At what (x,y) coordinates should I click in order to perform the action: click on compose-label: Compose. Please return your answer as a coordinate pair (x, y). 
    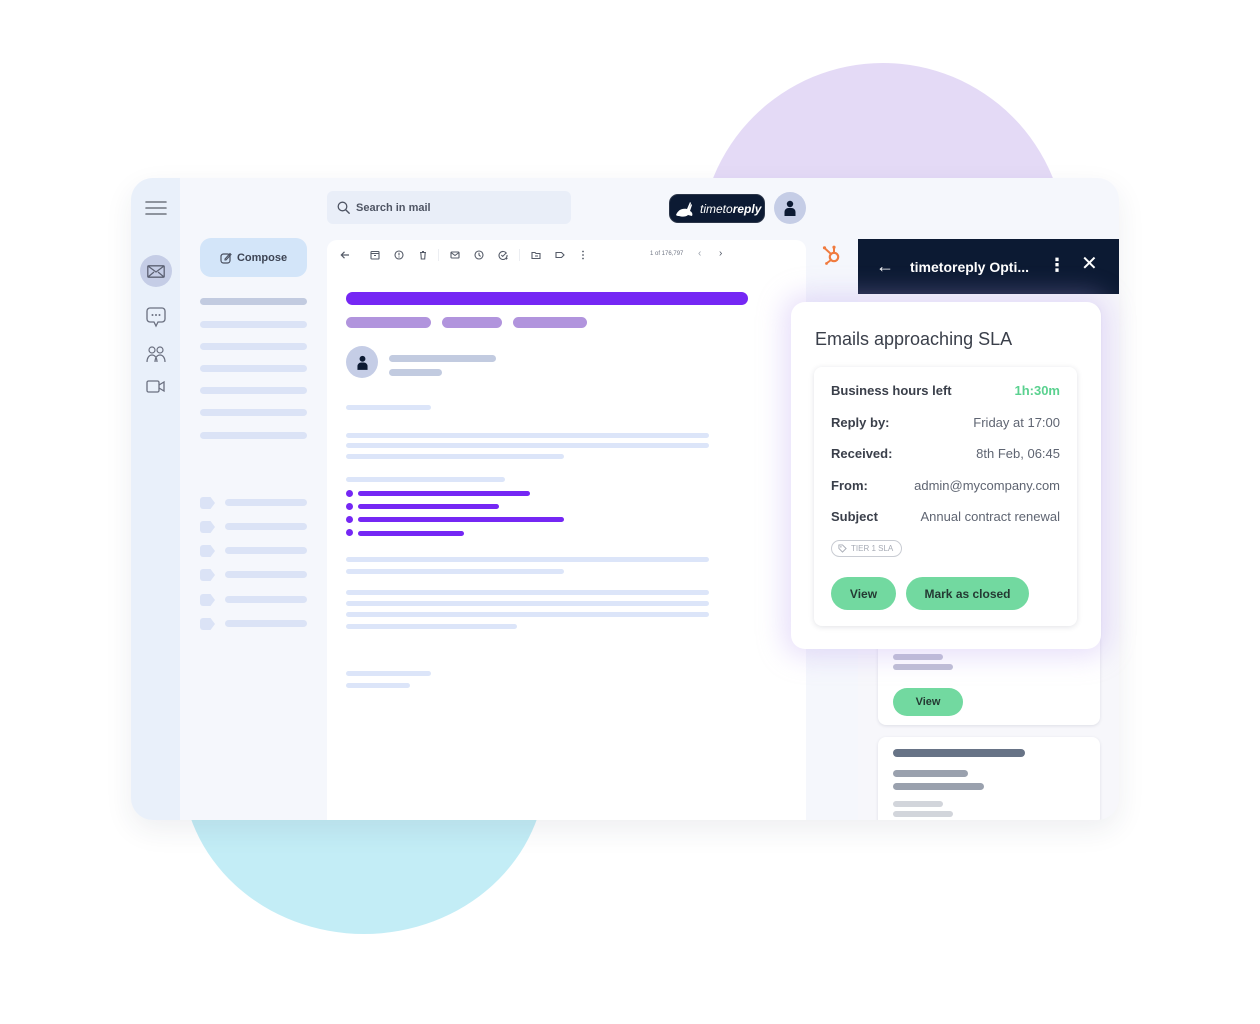
    Looking at the image, I should click on (262, 257).